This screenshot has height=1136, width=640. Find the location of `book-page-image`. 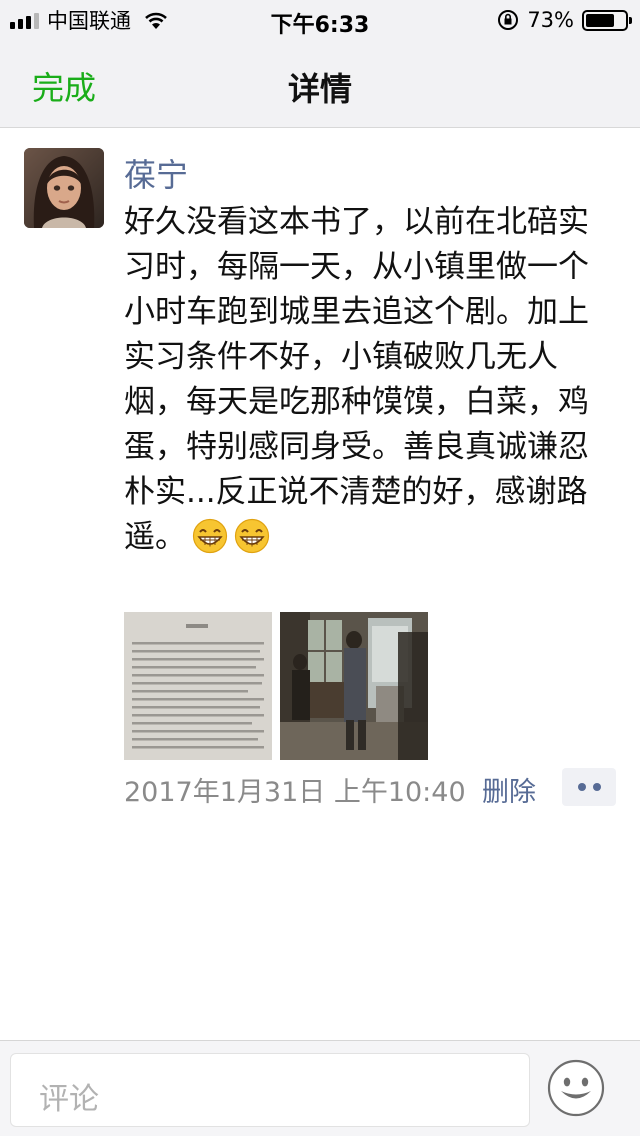

book-page-image is located at coordinates (198, 686).